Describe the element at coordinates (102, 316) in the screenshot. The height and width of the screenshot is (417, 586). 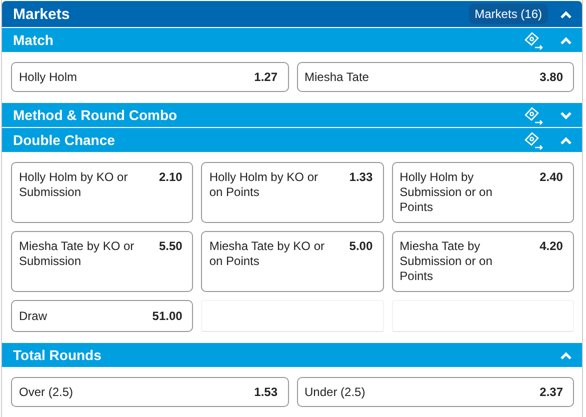
I see `odds-button: Draw 51.00` at that location.